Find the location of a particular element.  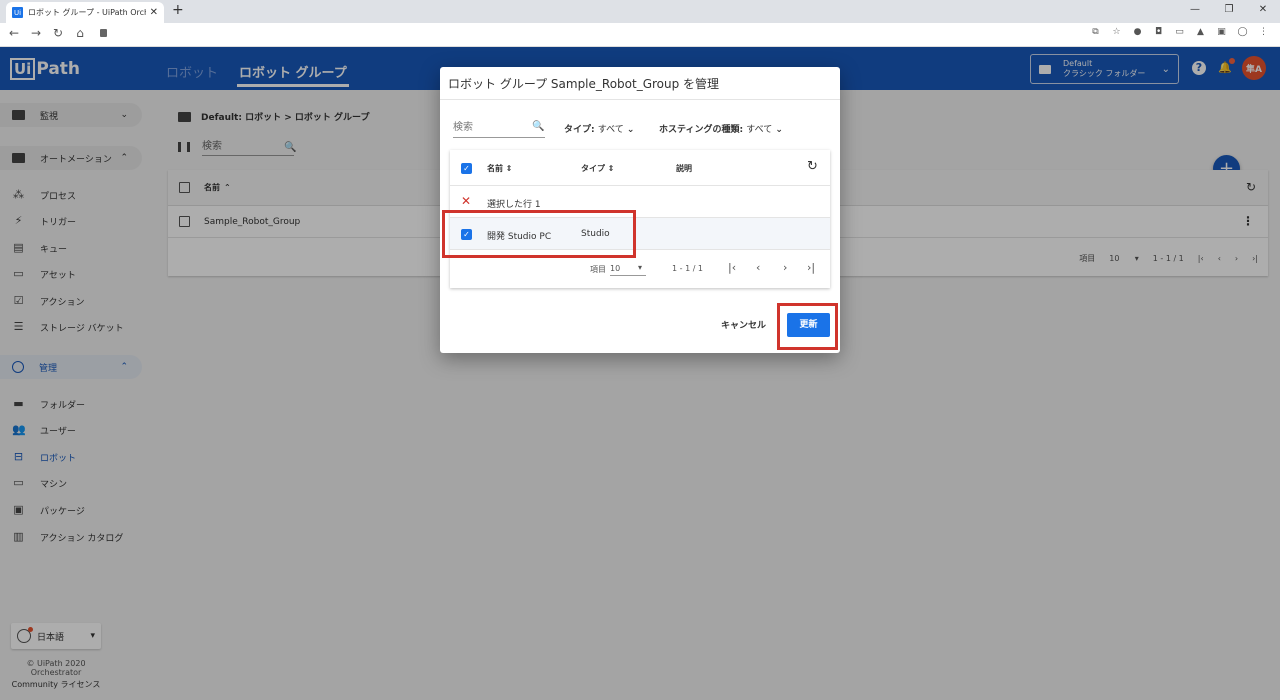

profile-icon: ◯ is located at coordinates (1242, 33).